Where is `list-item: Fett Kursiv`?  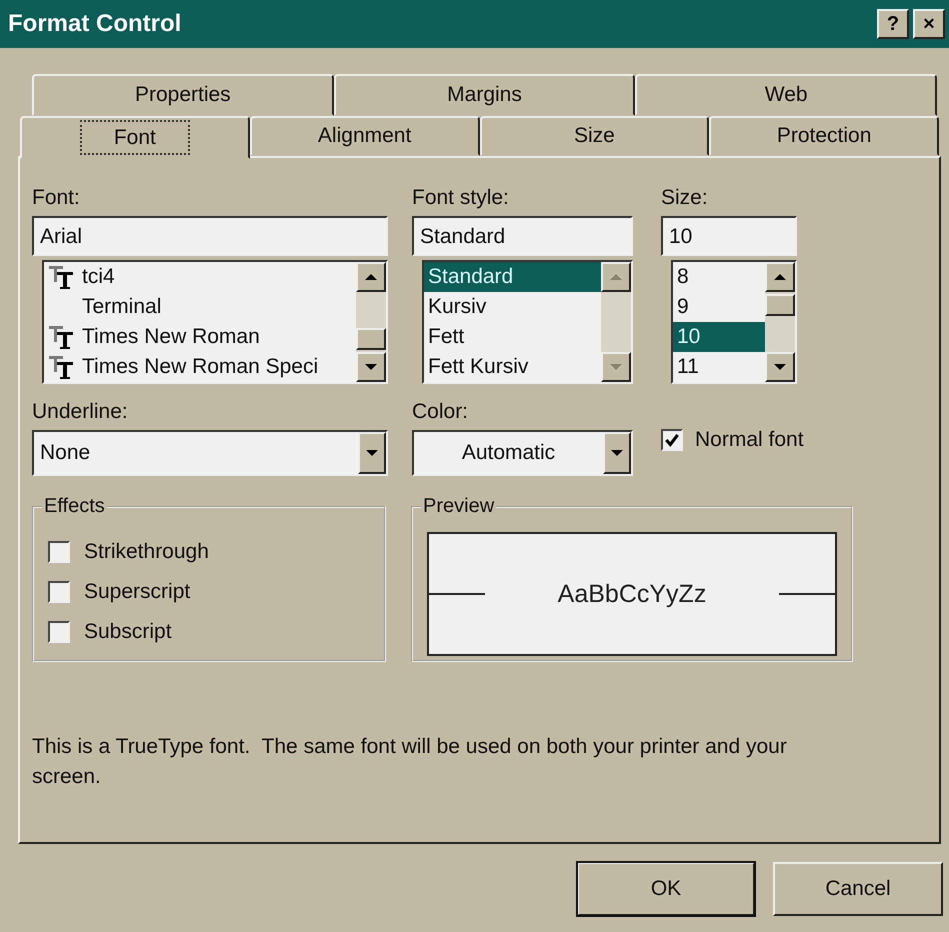 list-item: Fett Kursiv is located at coordinates (512, 367).